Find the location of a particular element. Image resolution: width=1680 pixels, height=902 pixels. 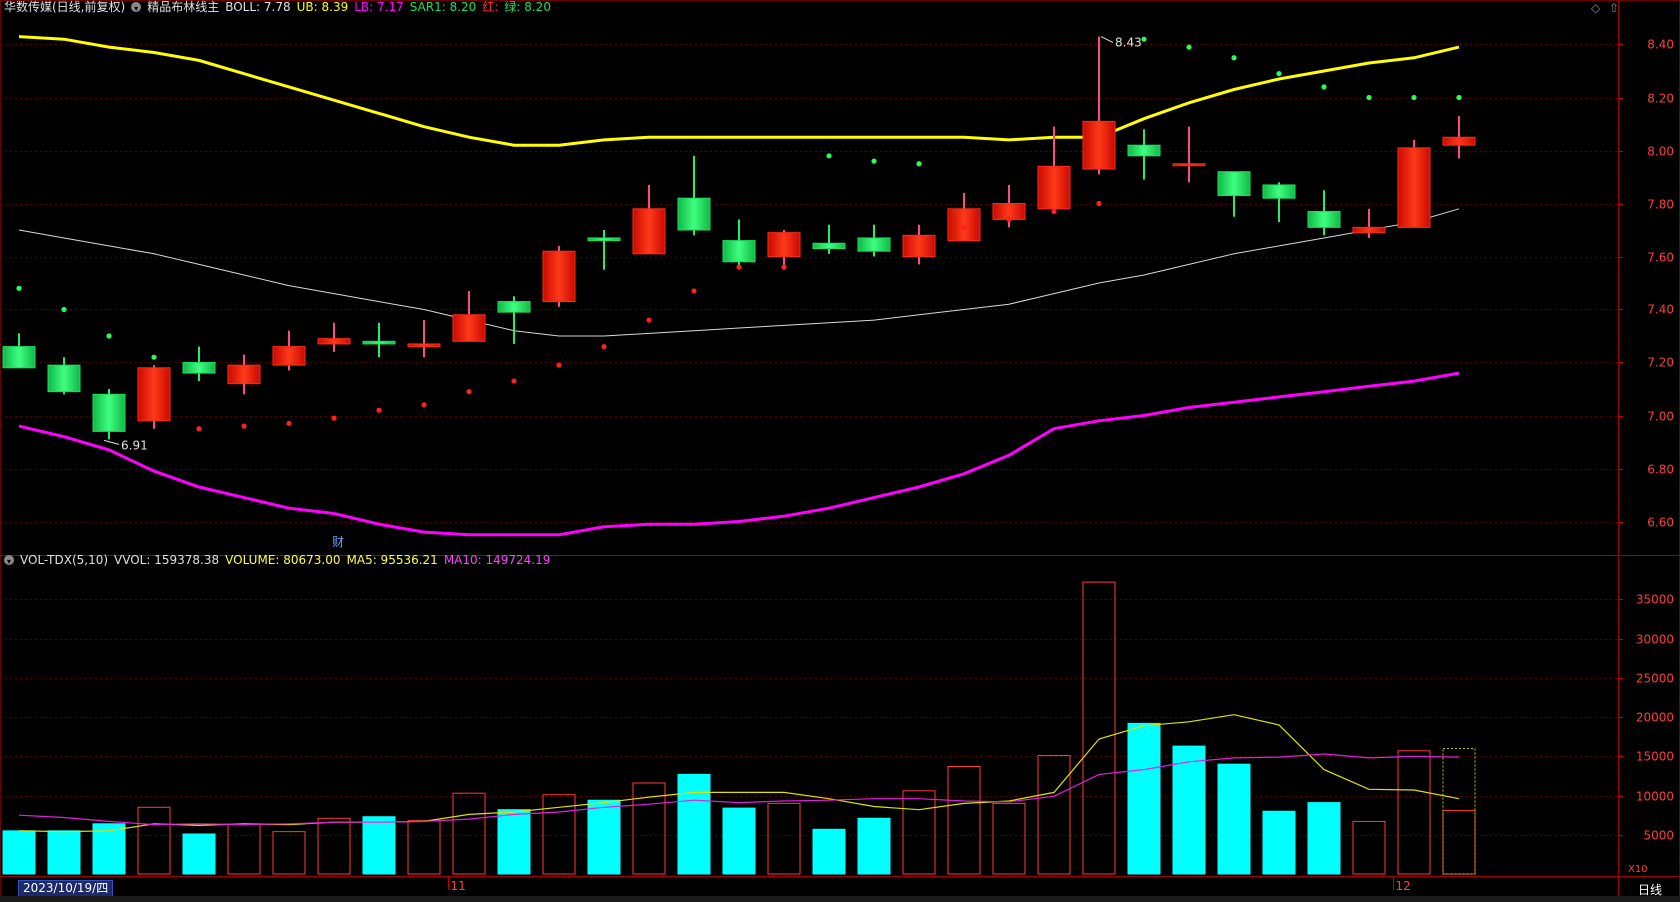

high-pointer is located at coordinates (1107, 39).